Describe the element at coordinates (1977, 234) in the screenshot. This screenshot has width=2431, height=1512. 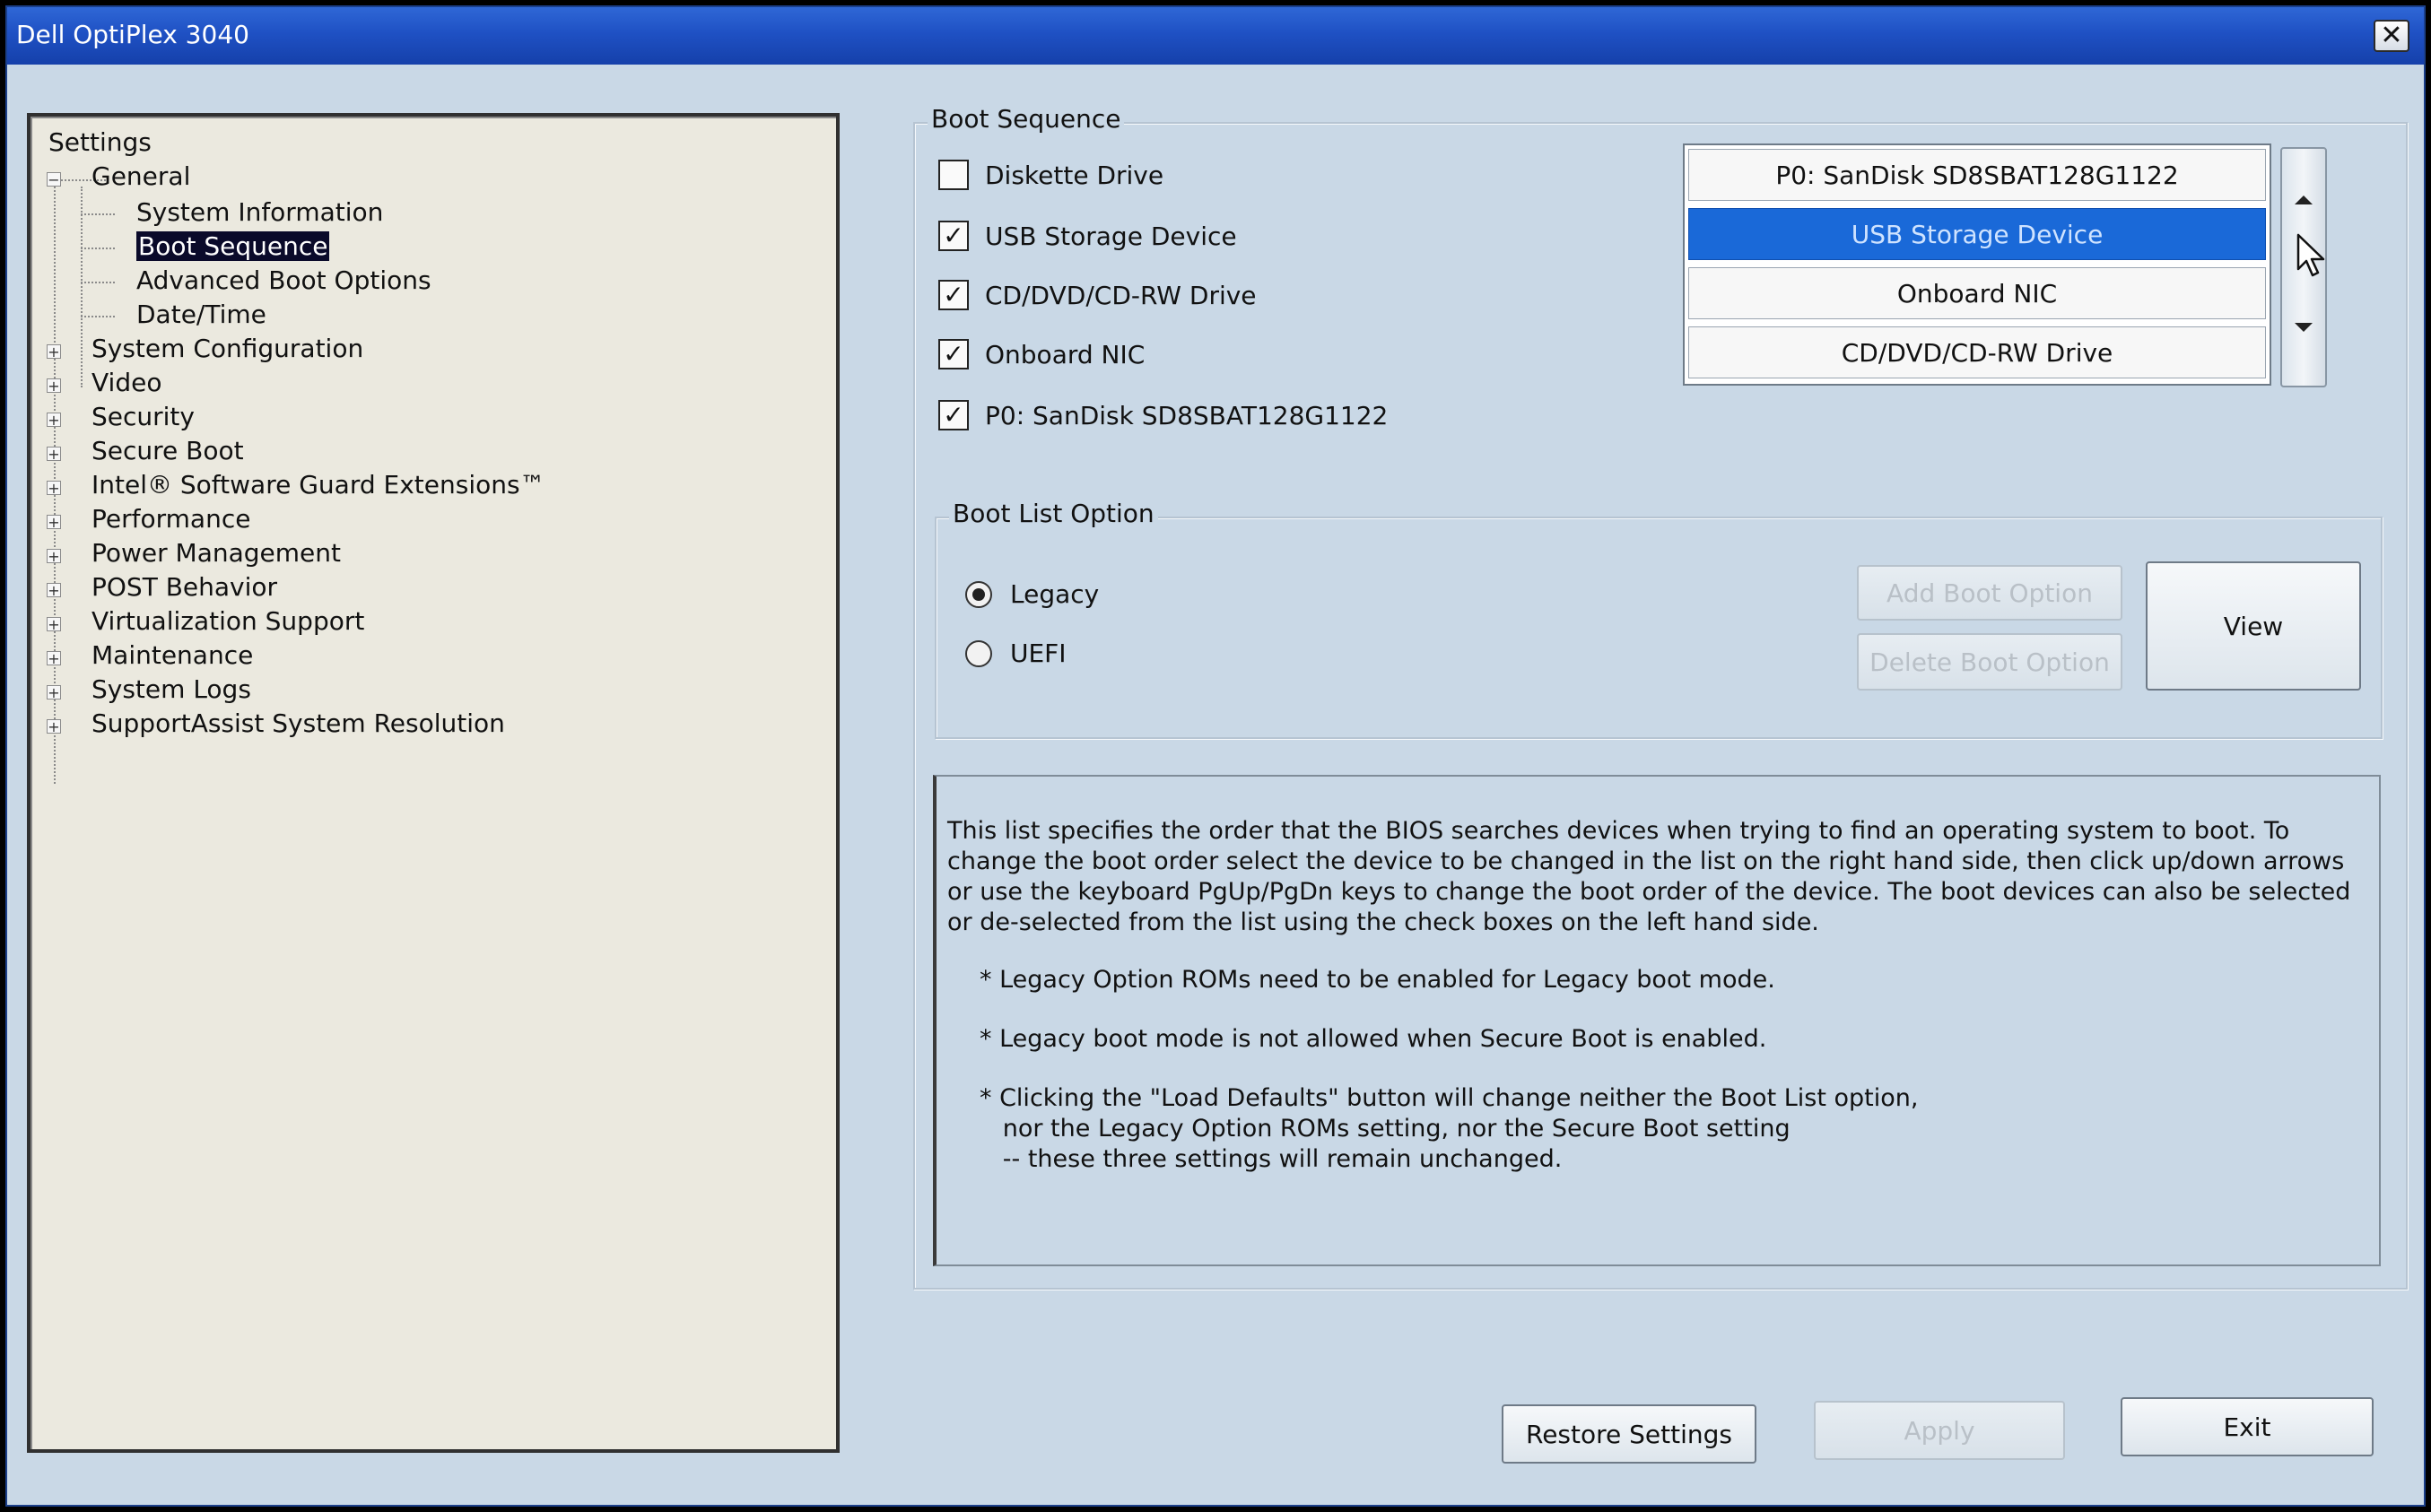
I see `boot-order-item-selected: USB Storage Device` at that location.